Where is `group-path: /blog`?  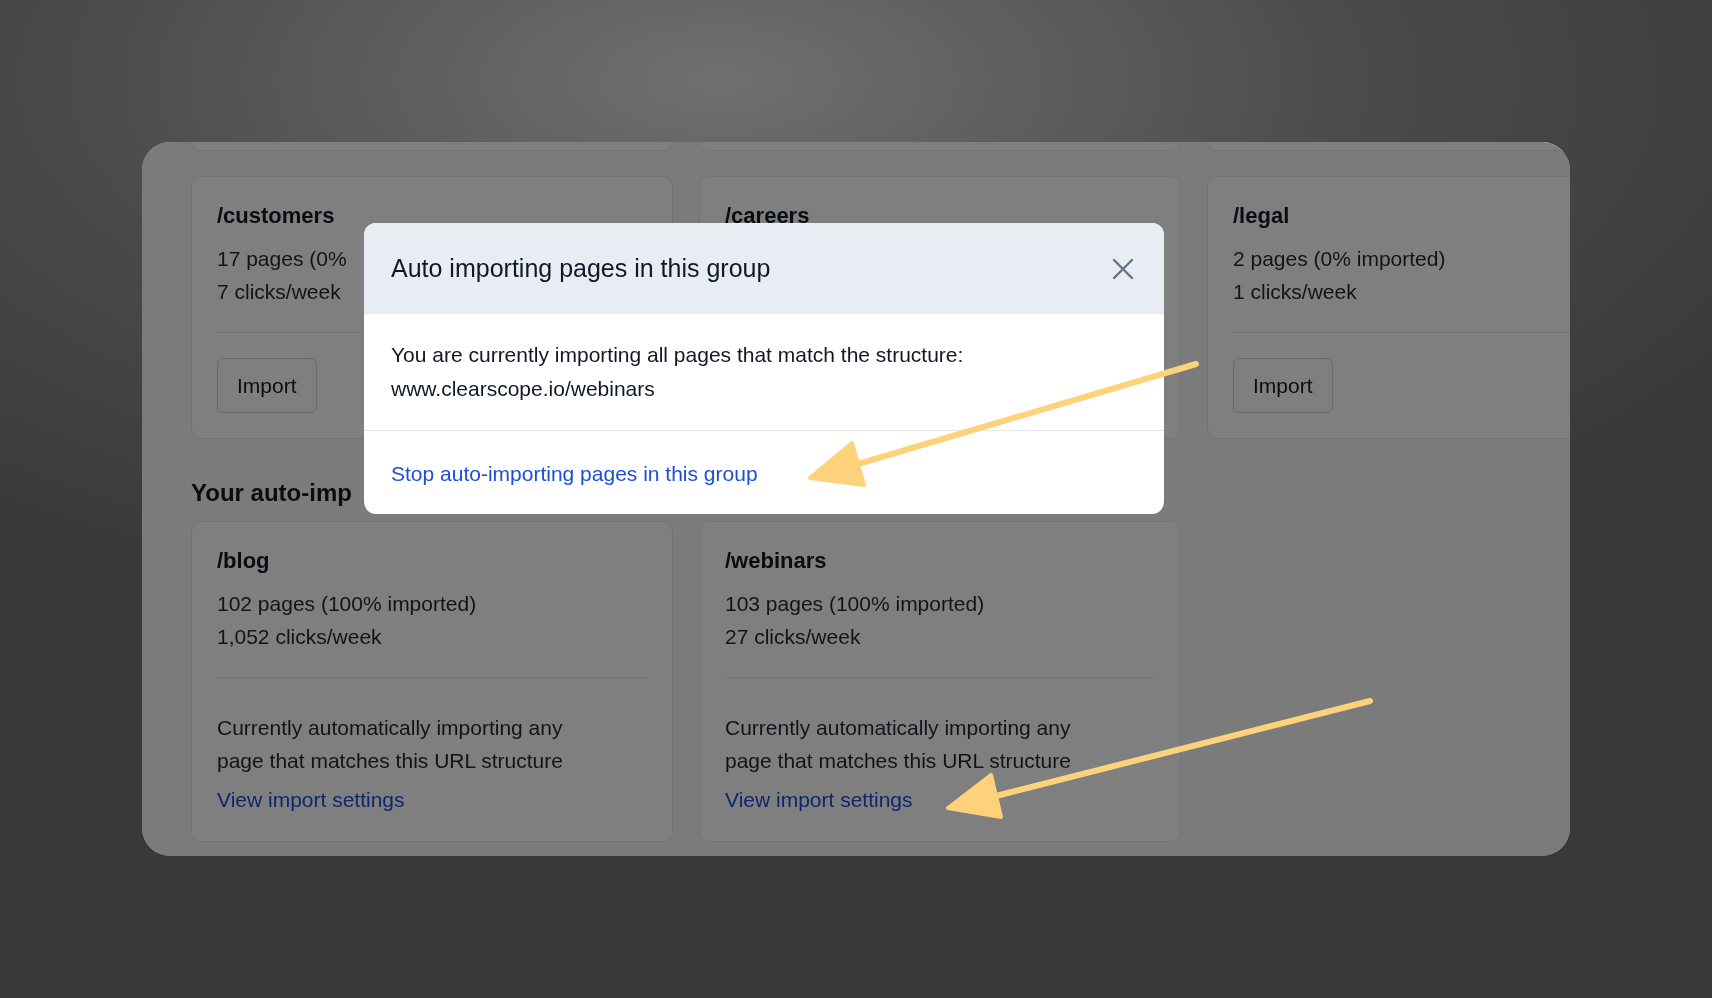 group-path: /blog is located at coordinates (244, 561).